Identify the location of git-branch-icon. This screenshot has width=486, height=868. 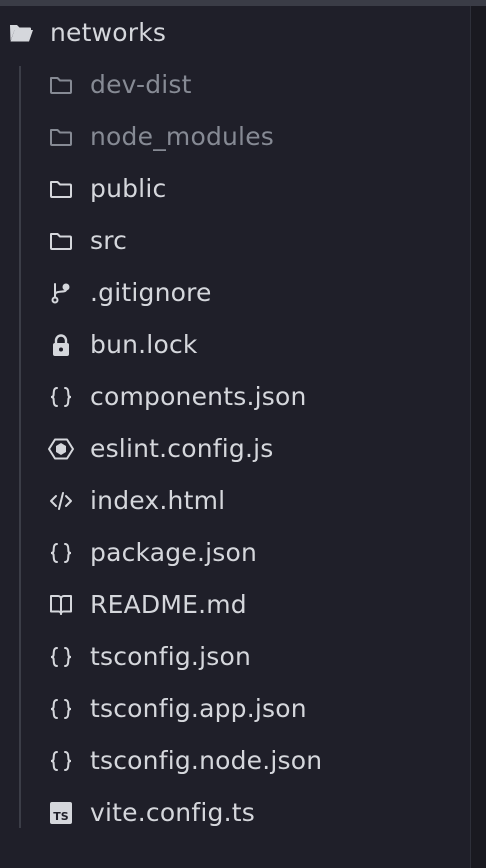
(61, 293).